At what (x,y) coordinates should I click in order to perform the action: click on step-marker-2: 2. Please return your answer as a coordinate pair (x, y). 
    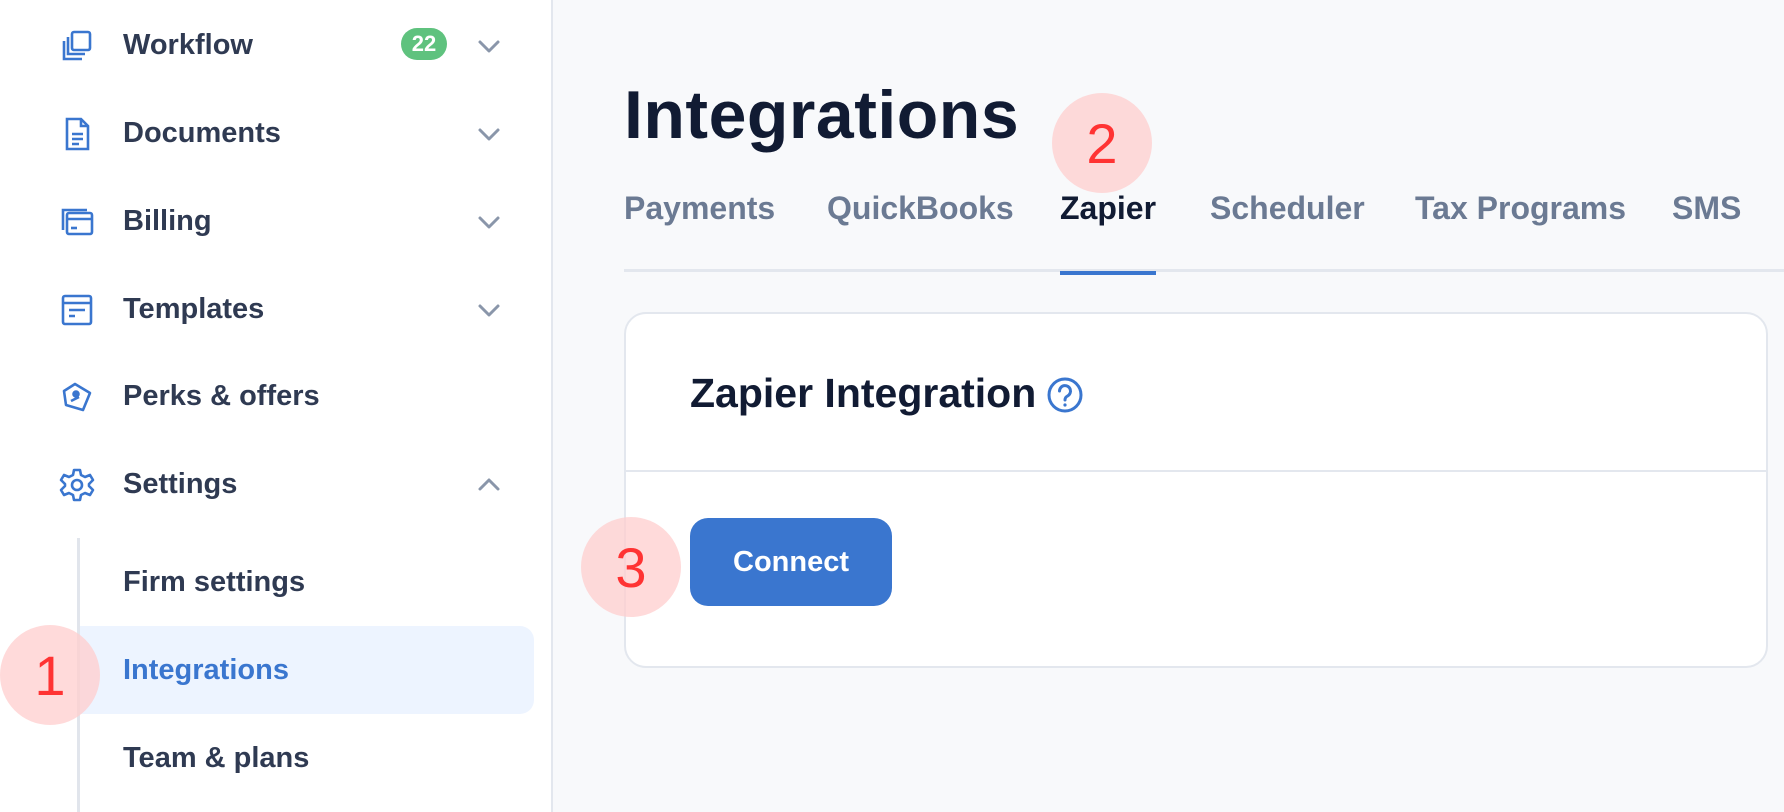
    Looking at the image, I should click on (1102, 143).